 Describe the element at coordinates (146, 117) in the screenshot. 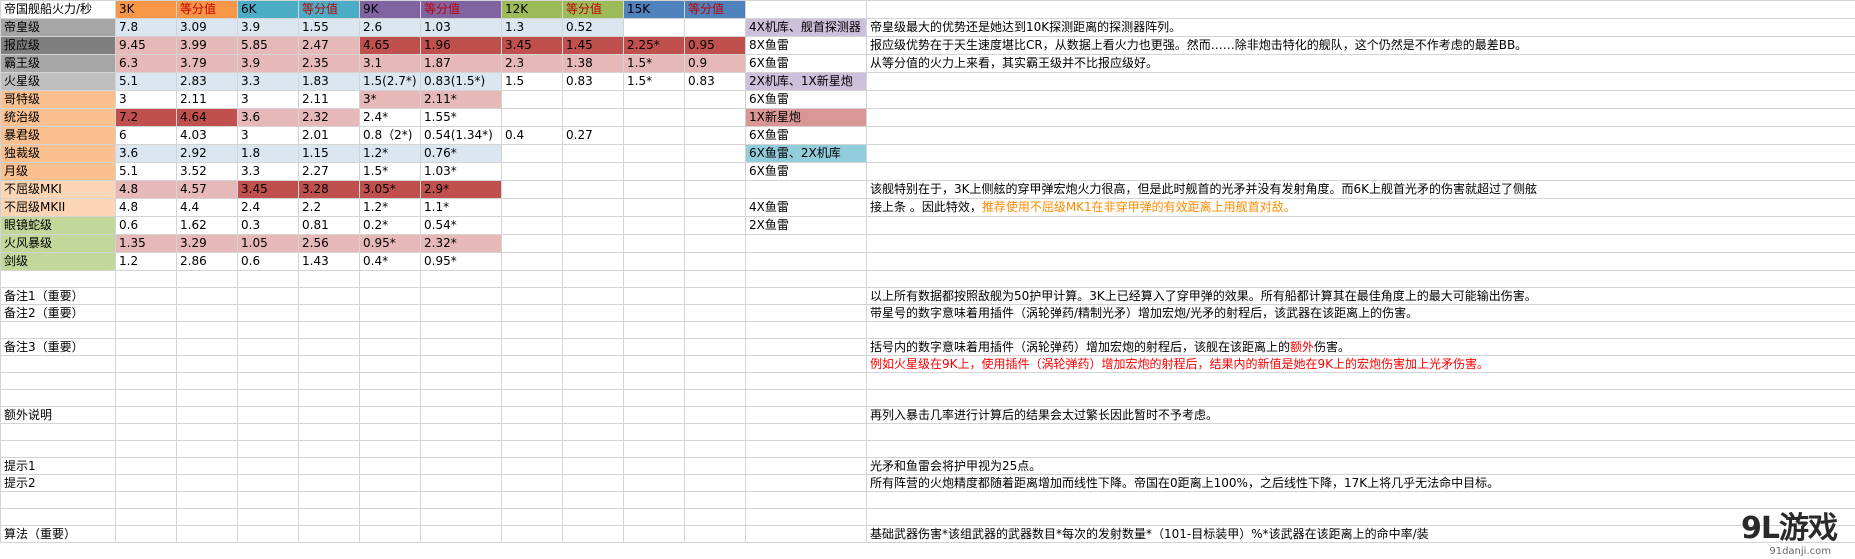

I see `ship-value: 7.2` at that location.